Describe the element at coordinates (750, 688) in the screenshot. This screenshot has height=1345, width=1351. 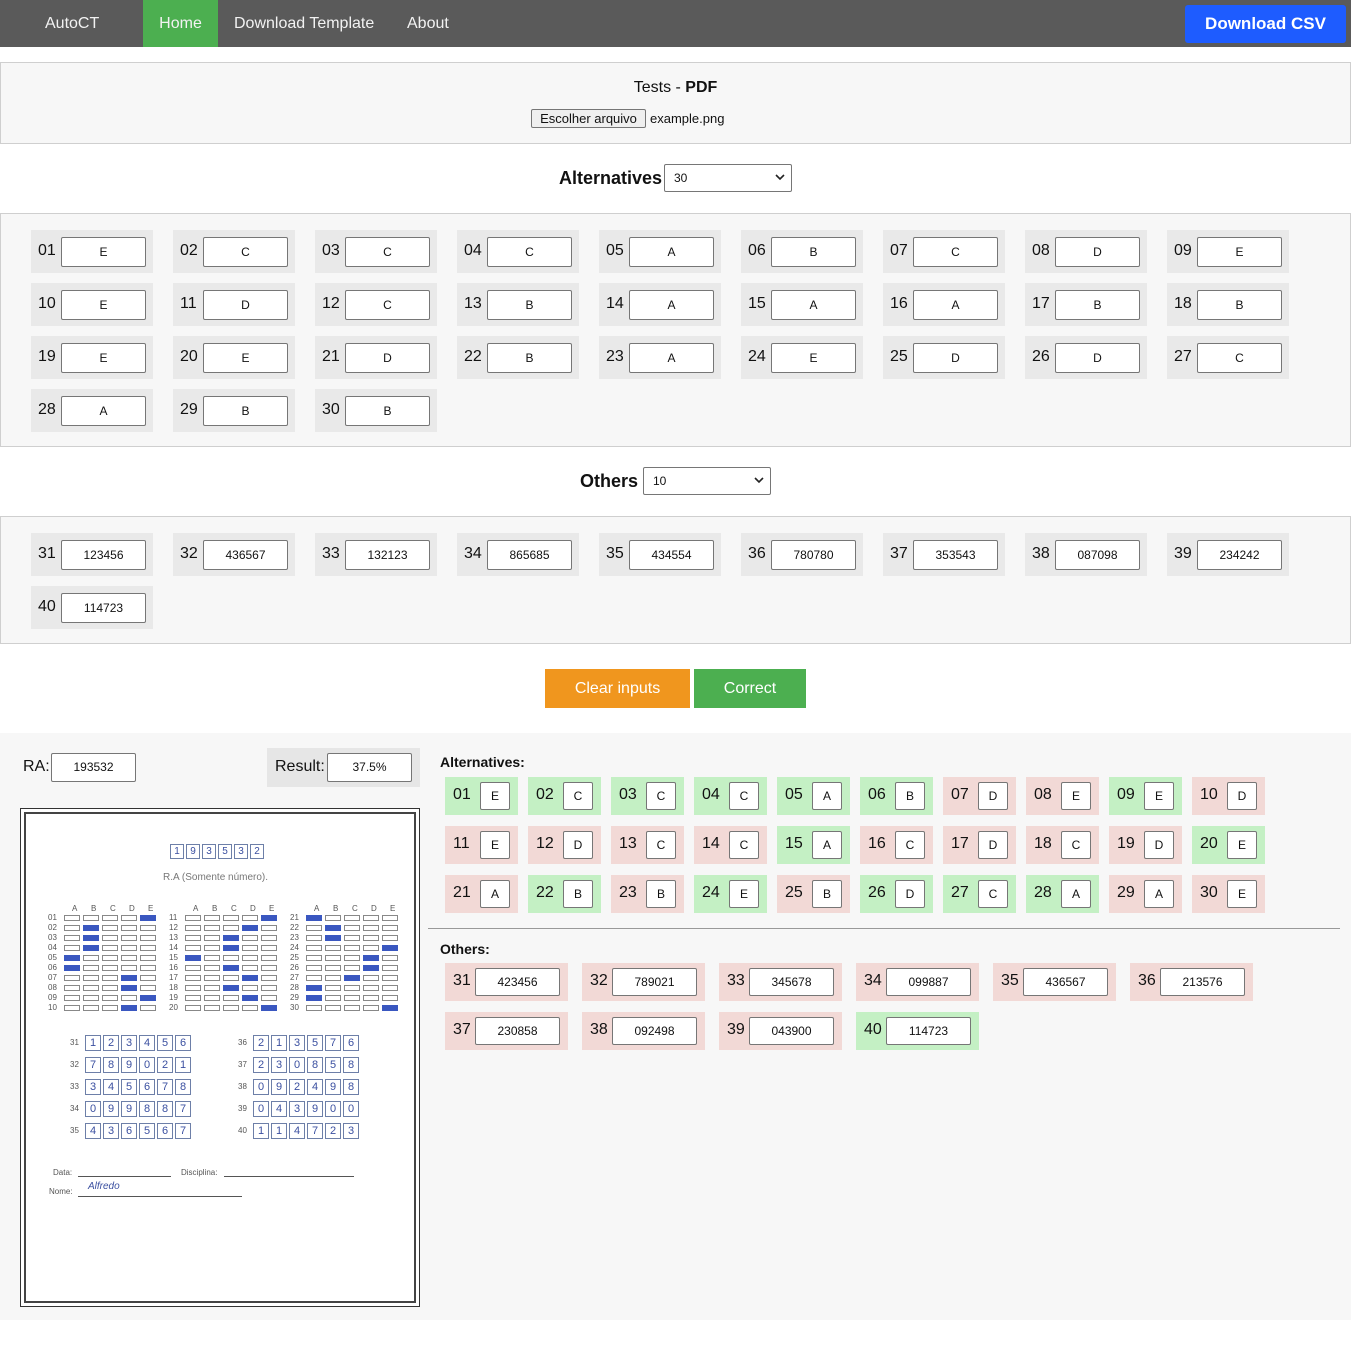
I see `correct-button: Correct` at that location.